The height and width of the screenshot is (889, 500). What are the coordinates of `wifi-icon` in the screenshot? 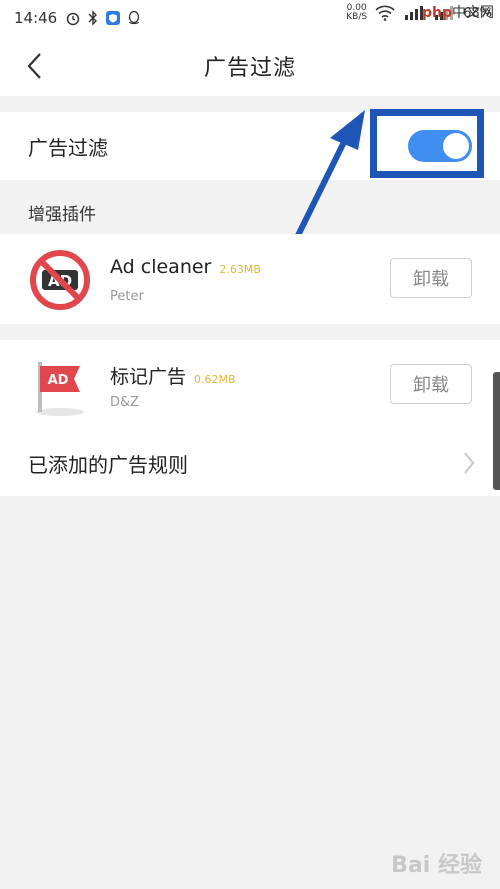 It's located at (385, 13).